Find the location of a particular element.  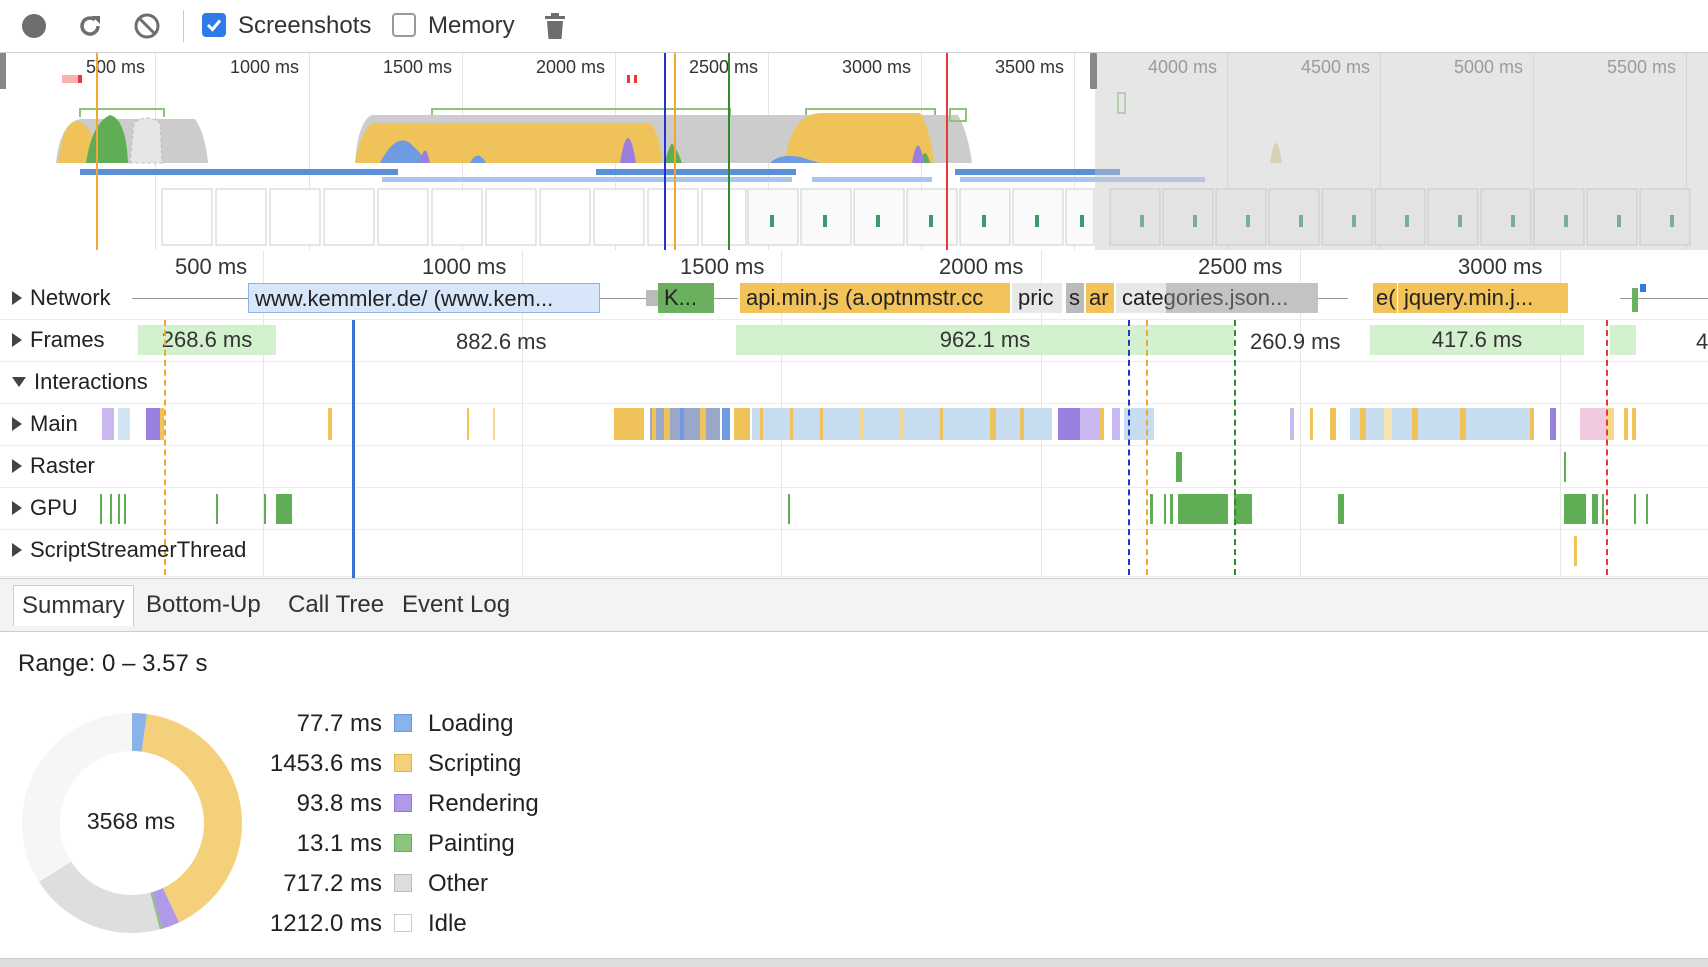

summary-label: Other is located at coordinates (458, 883).